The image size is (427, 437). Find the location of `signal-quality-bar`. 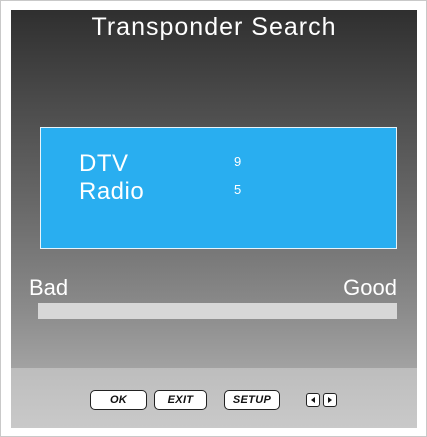

signal-quality-bar is located at coordinates (217, 311).